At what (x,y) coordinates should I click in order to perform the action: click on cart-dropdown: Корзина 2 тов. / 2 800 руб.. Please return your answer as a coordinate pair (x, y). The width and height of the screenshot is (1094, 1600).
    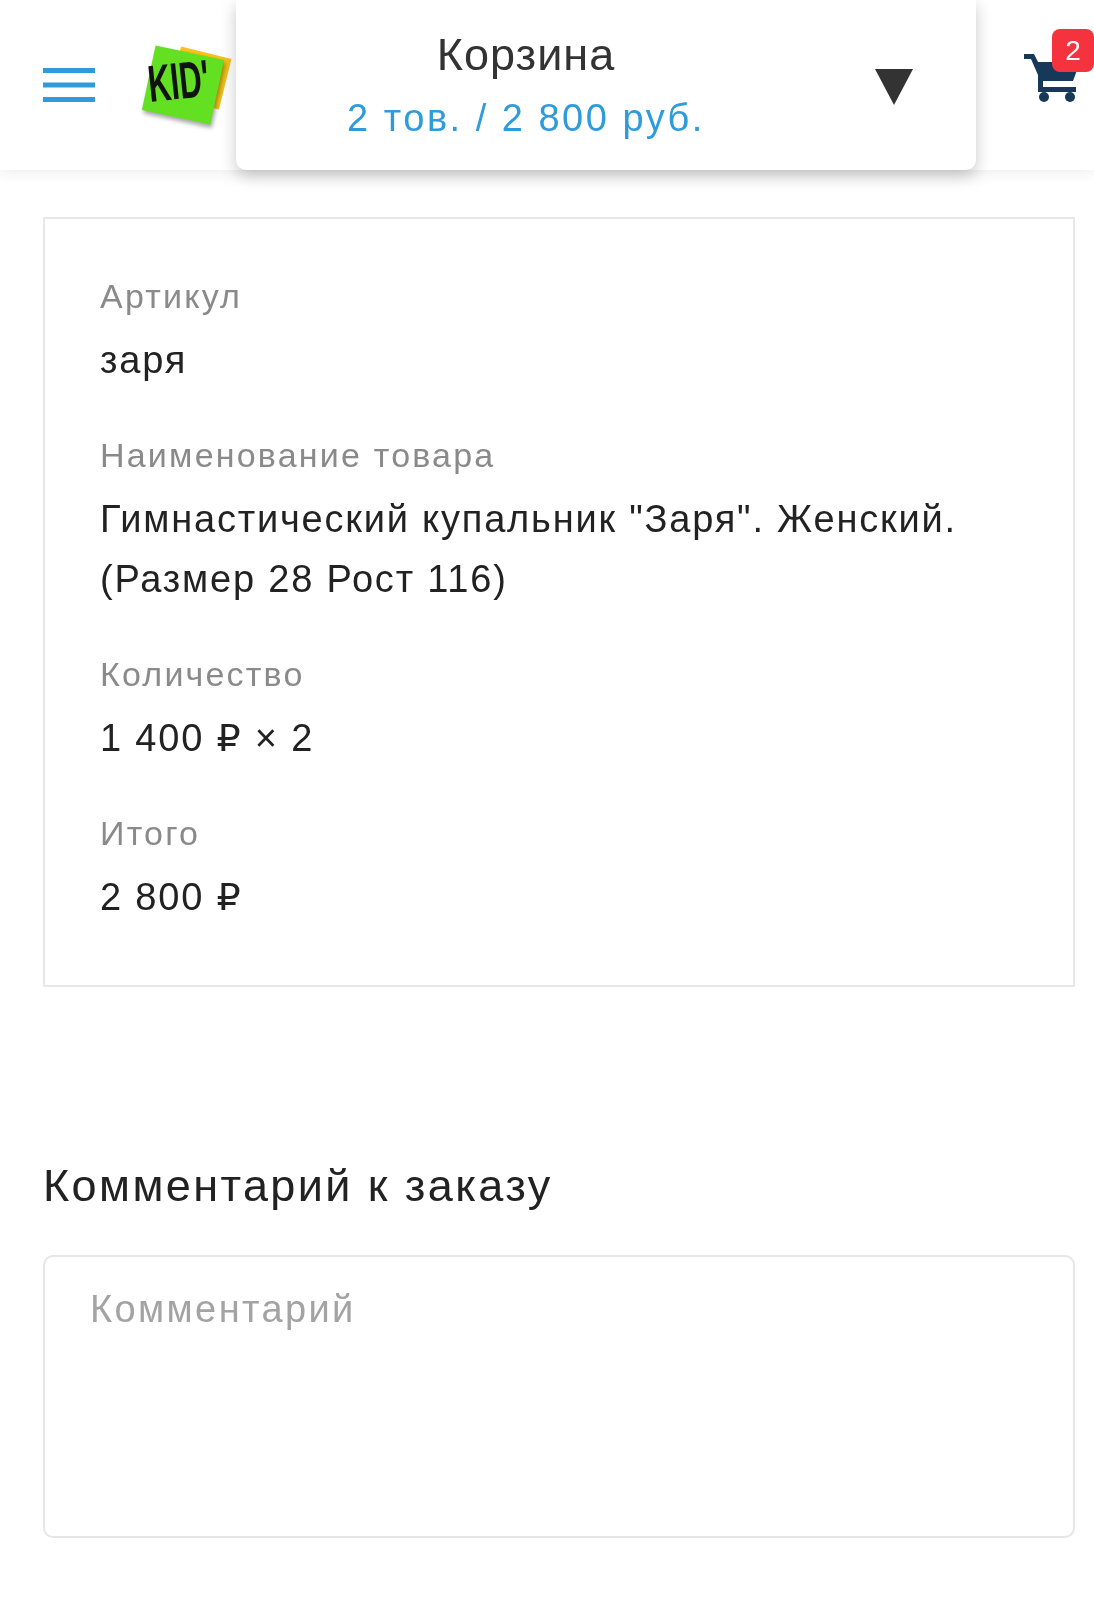
    Looking at the image, I should click on (606, 85).